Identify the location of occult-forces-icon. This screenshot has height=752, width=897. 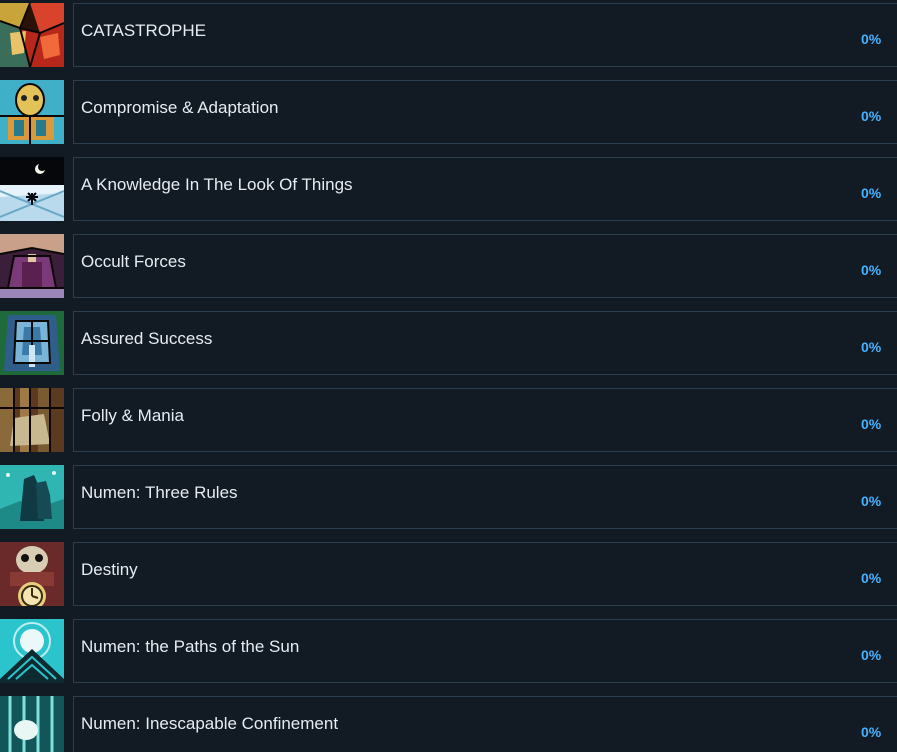
(32, 266).